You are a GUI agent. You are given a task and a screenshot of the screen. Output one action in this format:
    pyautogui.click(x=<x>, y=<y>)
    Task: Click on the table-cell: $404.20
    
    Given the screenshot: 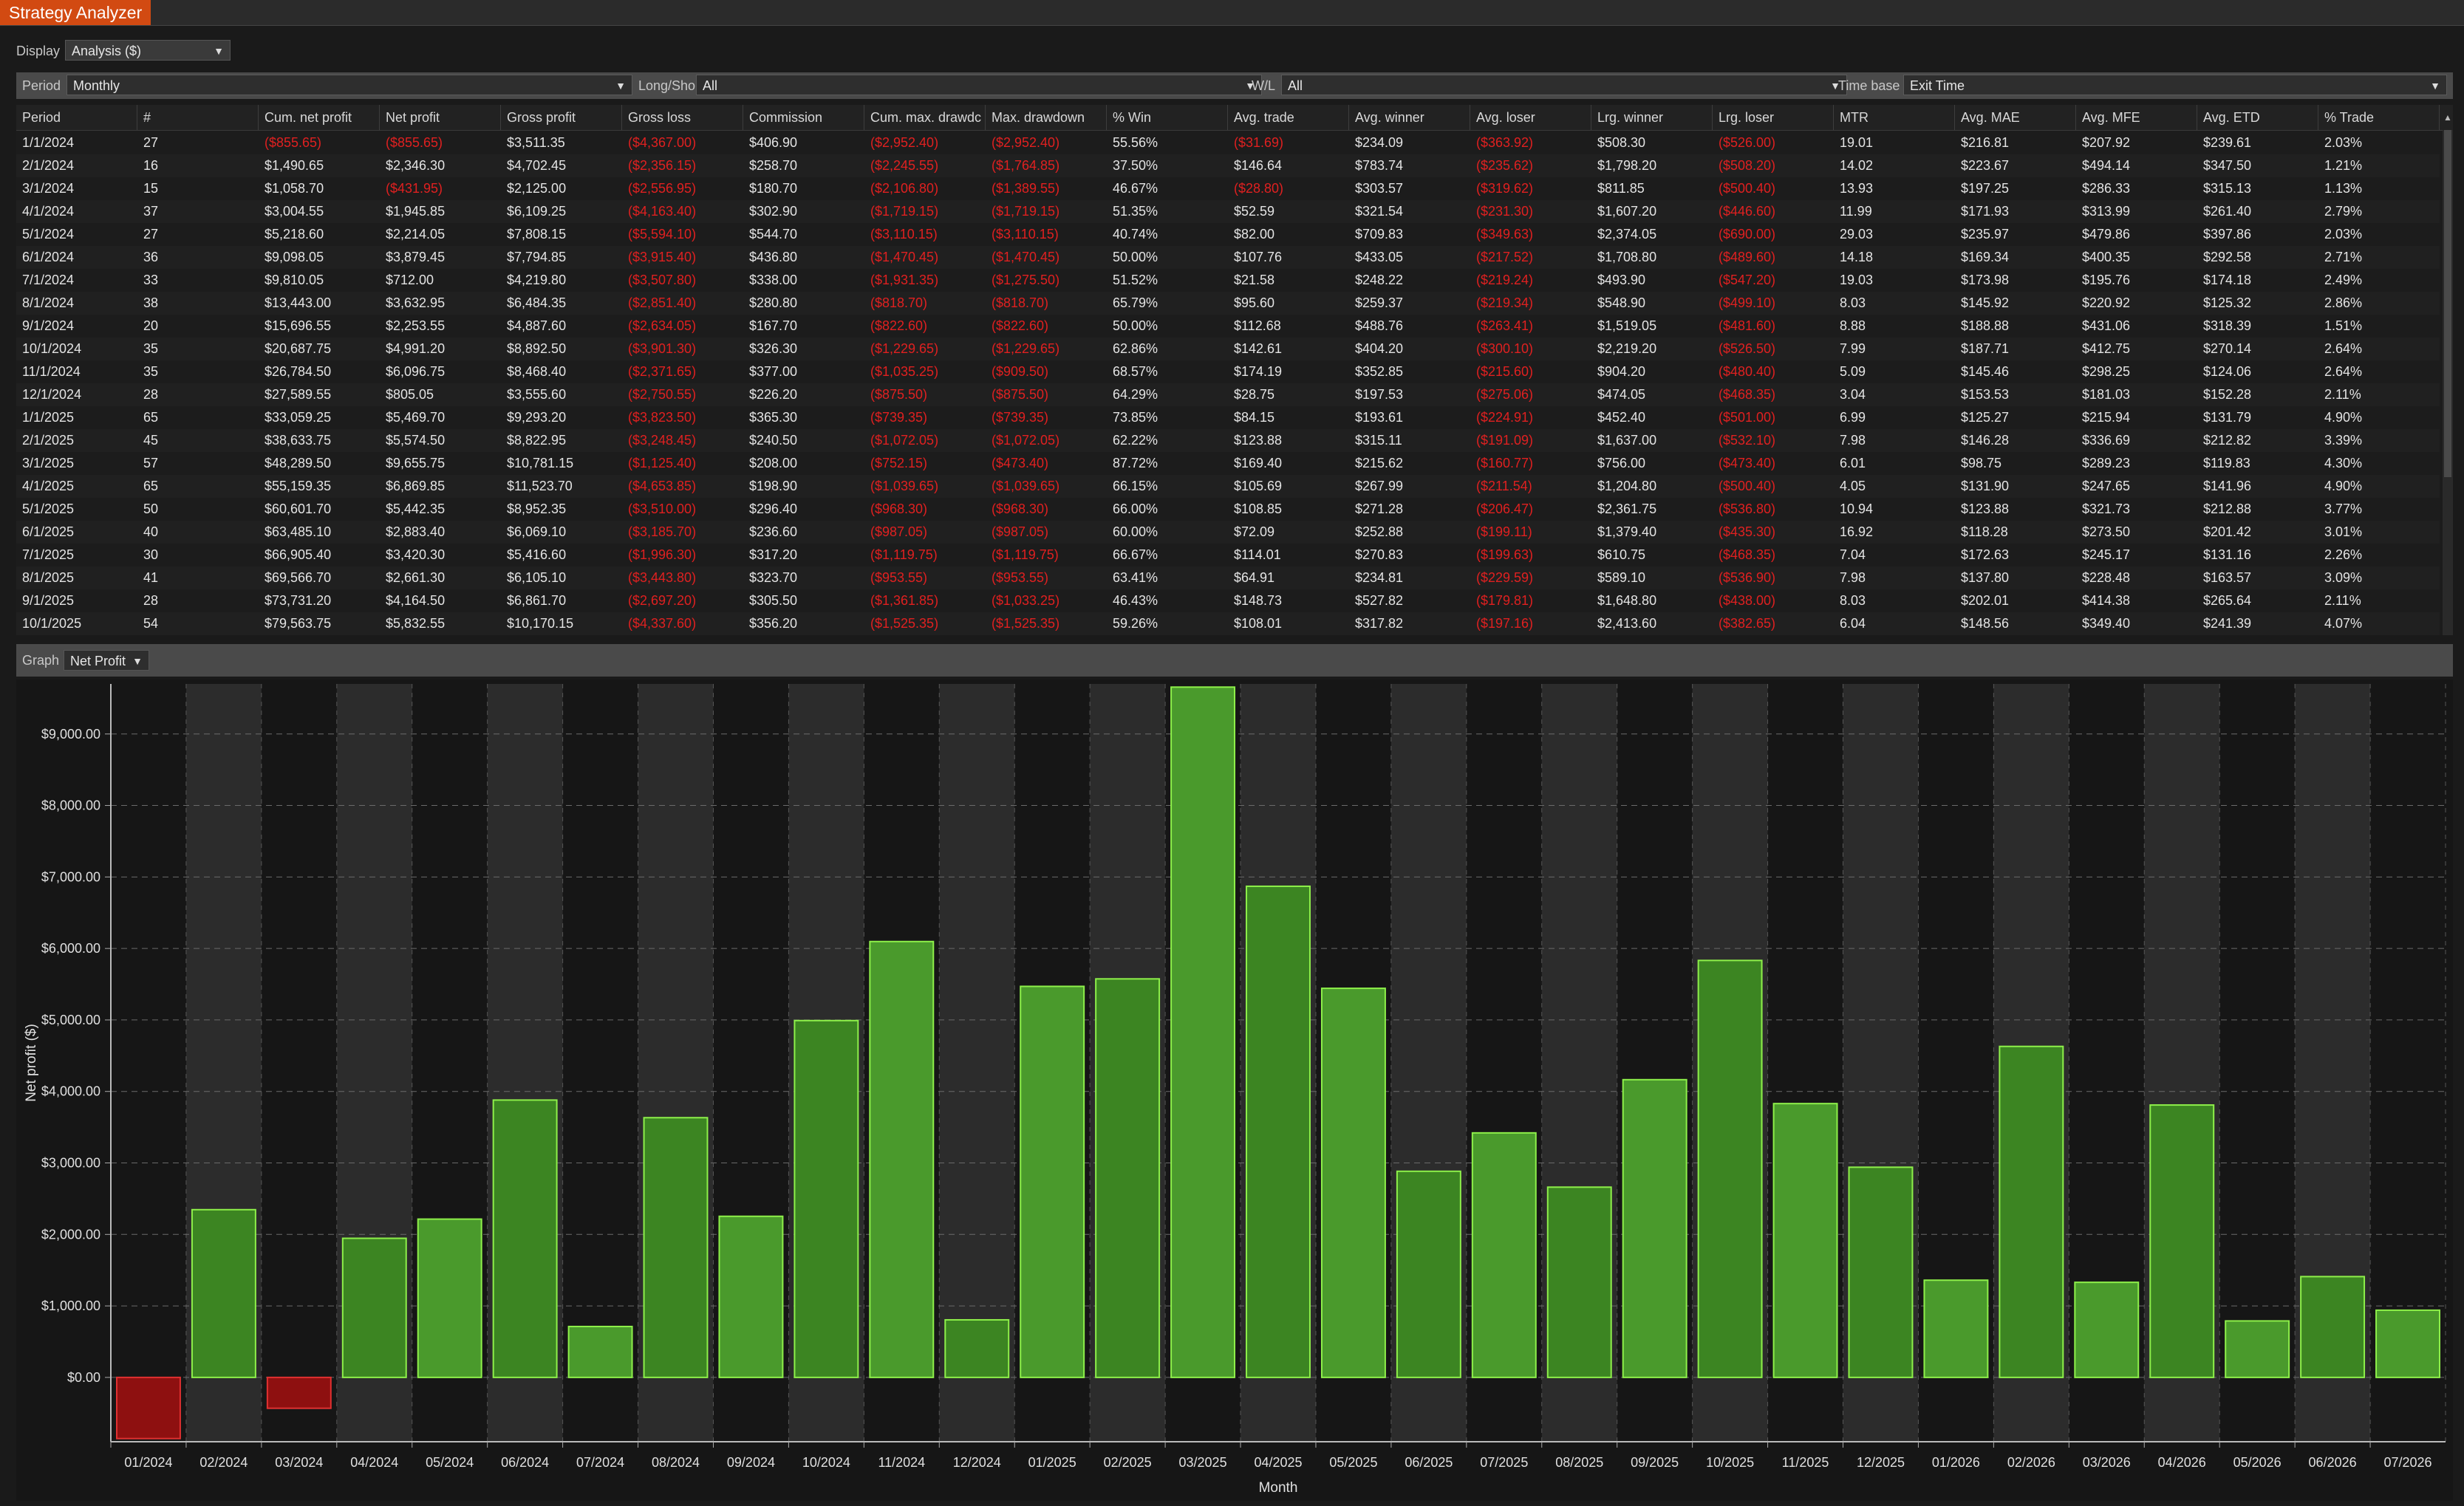 What is the action you would take?
    pyautogui.click(x=1379, y=348)
    